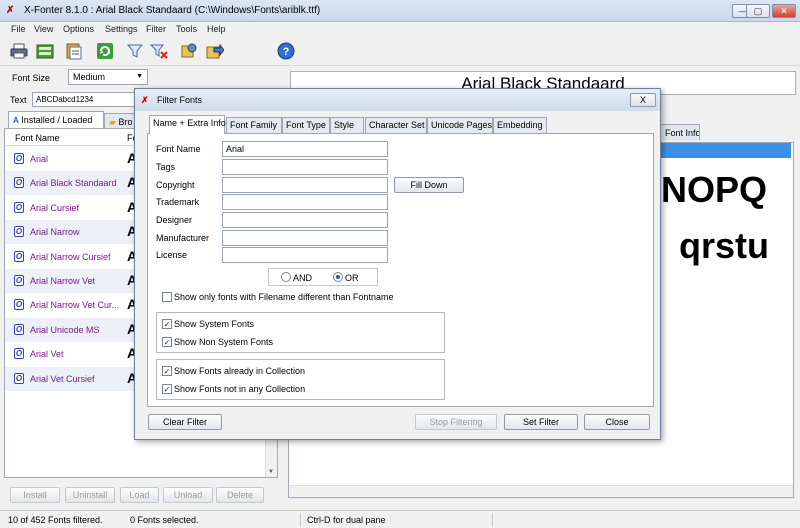  I want to click on fill-down-button: Fill Down, so click(429, 185).